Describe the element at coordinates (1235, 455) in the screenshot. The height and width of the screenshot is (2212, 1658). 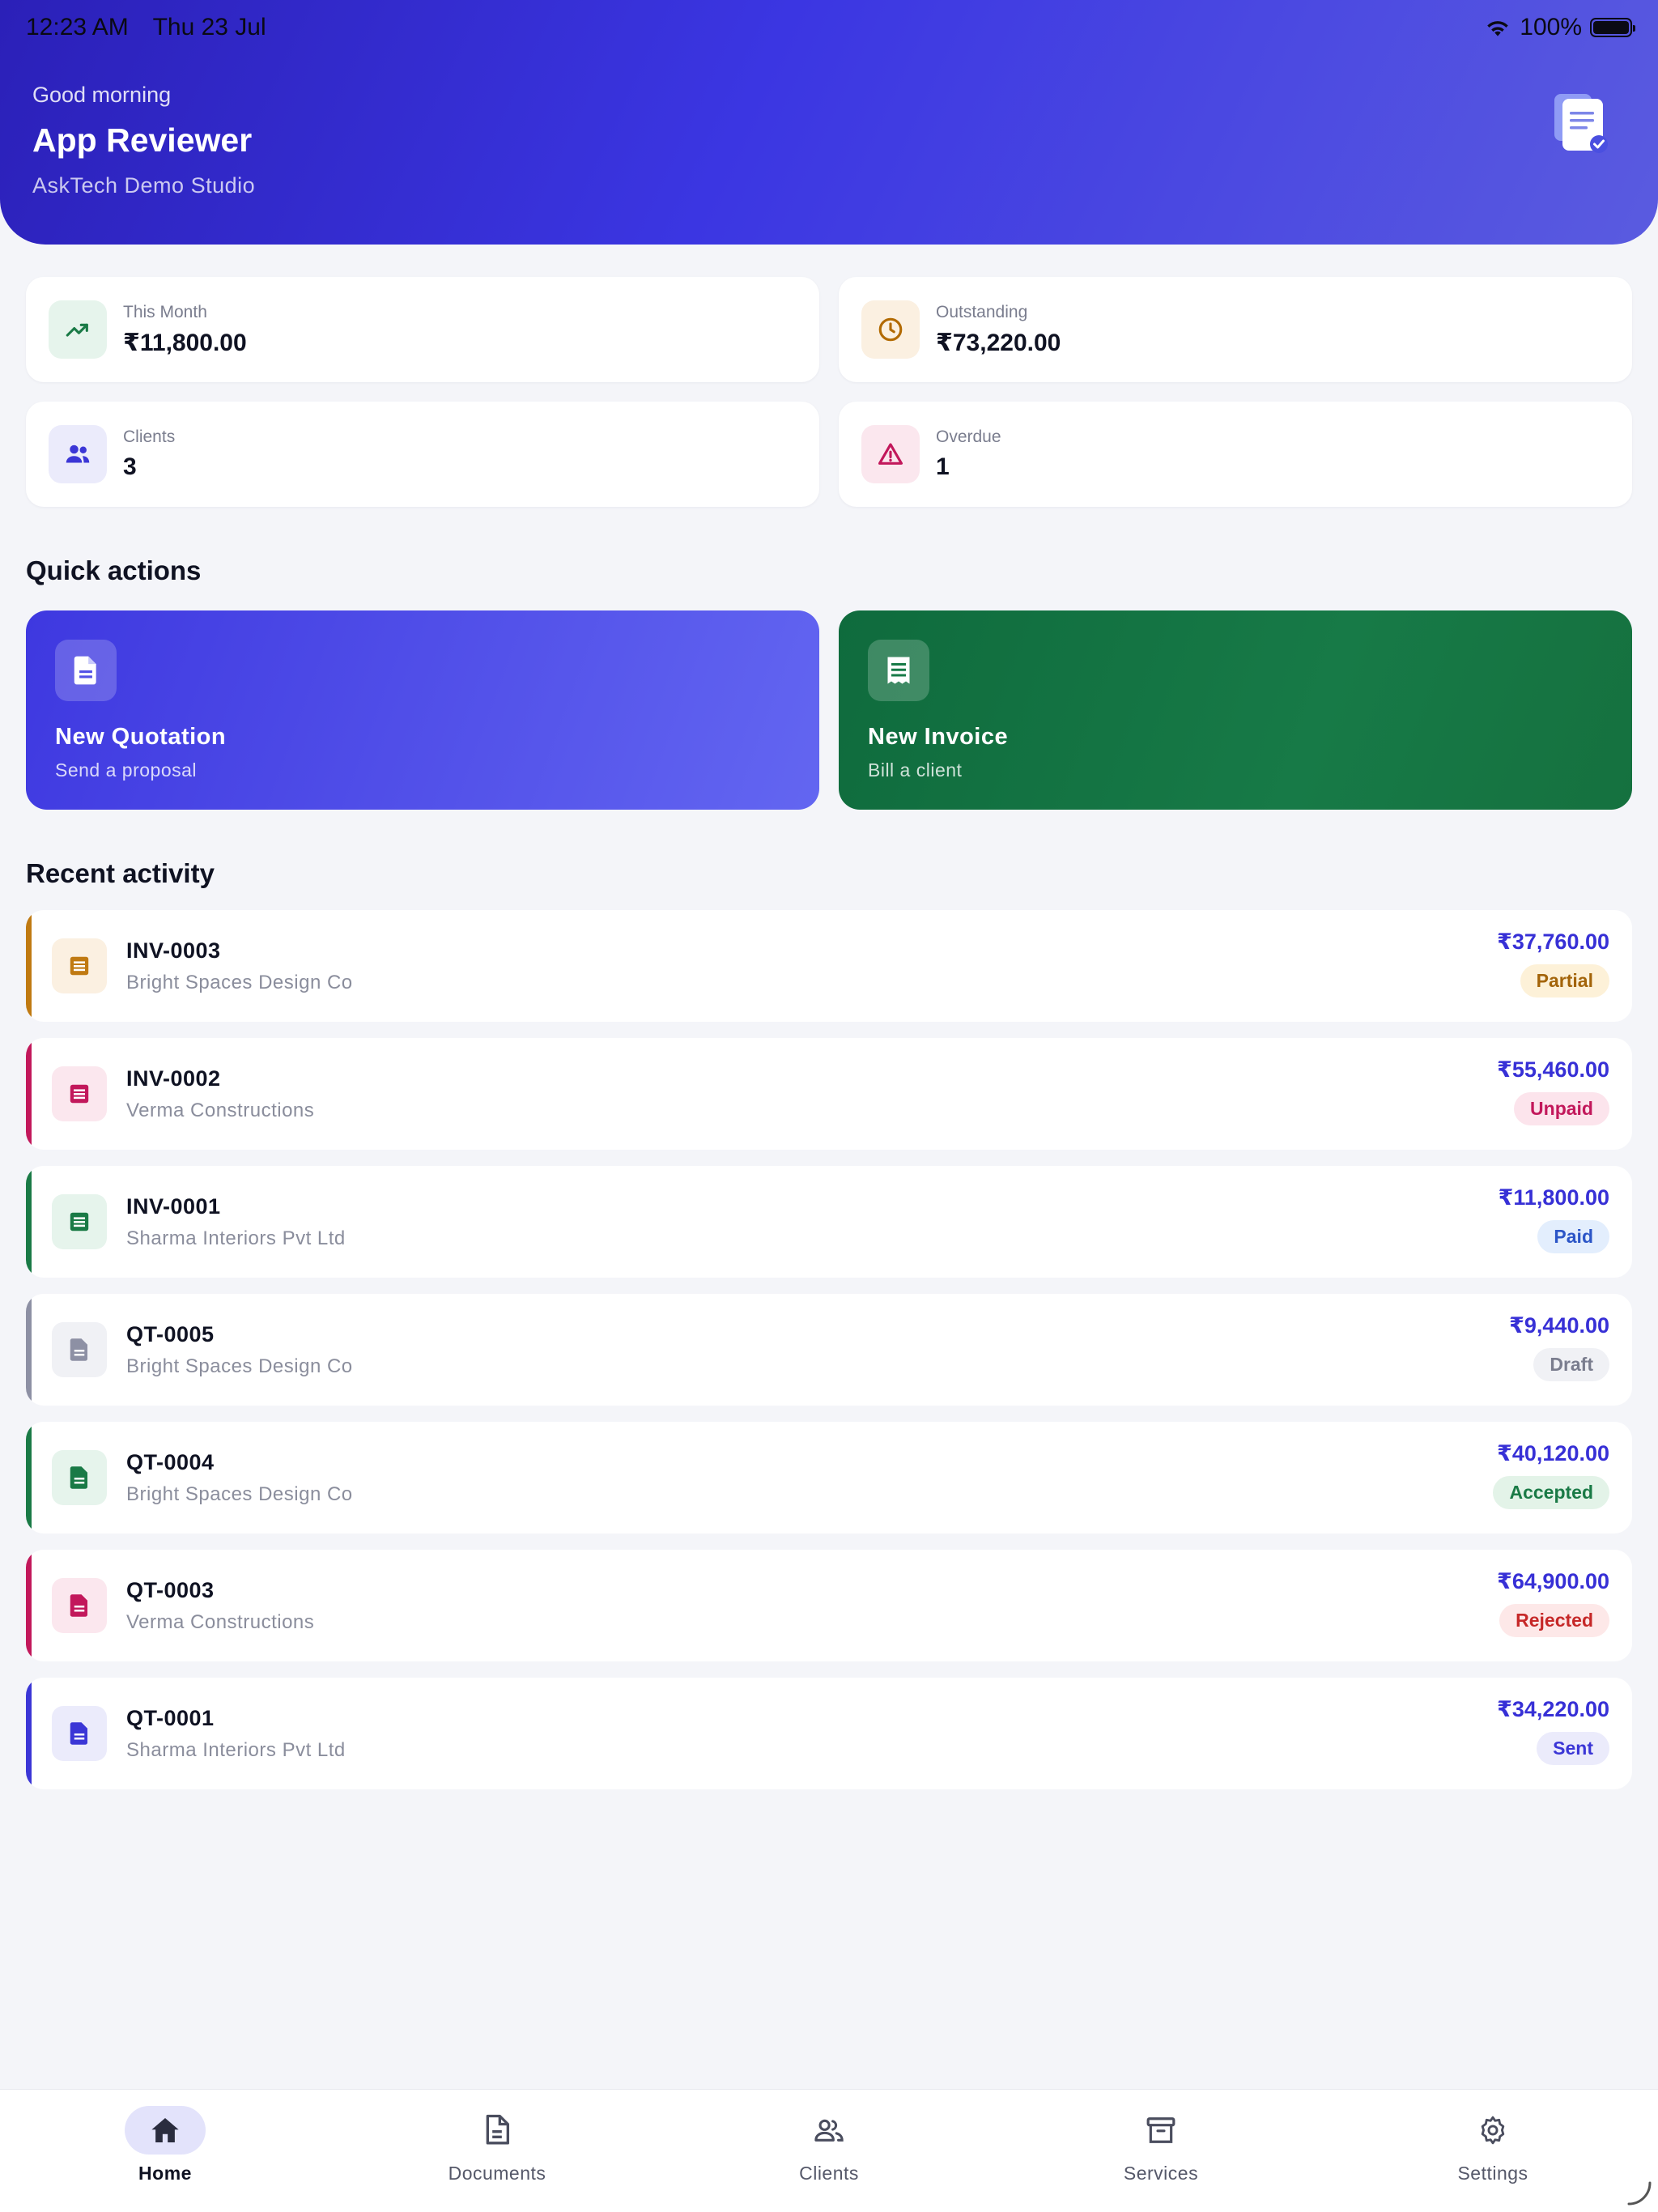
I see `stat-card-overdue: Overdue 1` at that location.